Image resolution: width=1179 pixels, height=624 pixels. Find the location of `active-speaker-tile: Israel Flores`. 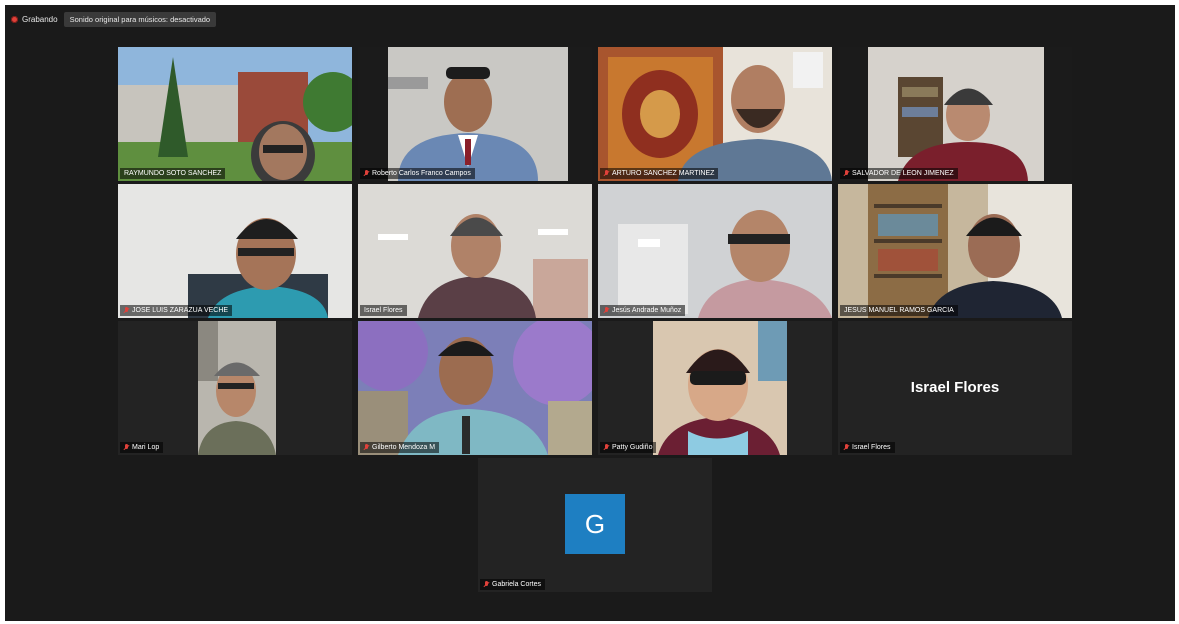

active-speaker-tile: Israel Flores is located at coordinates (475, 251).